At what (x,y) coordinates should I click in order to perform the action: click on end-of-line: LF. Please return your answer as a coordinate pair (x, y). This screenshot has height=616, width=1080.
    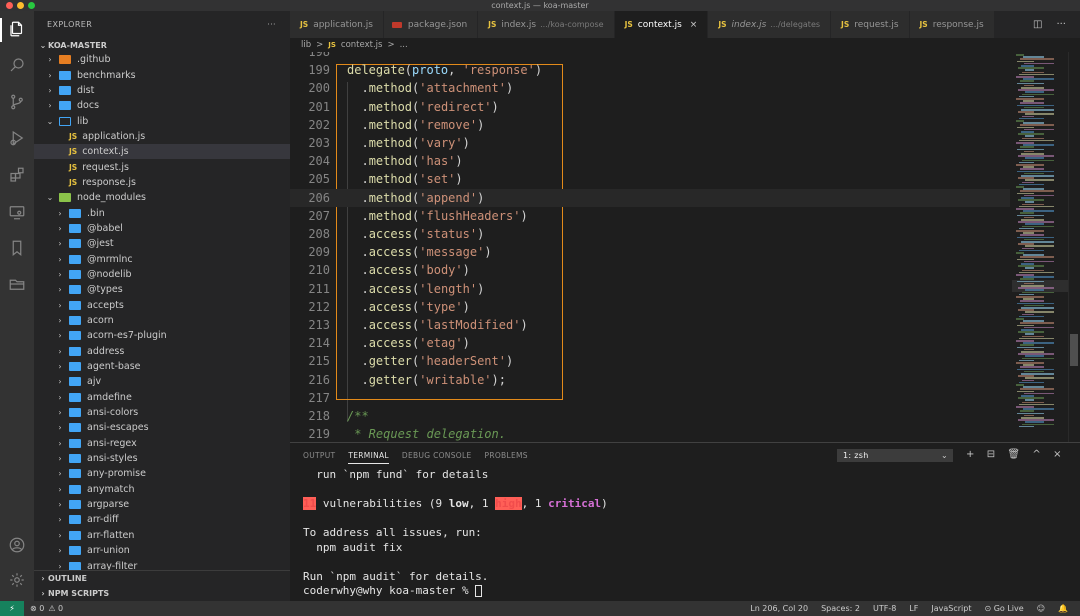
    Looking at the image, I should click on (913, 608).